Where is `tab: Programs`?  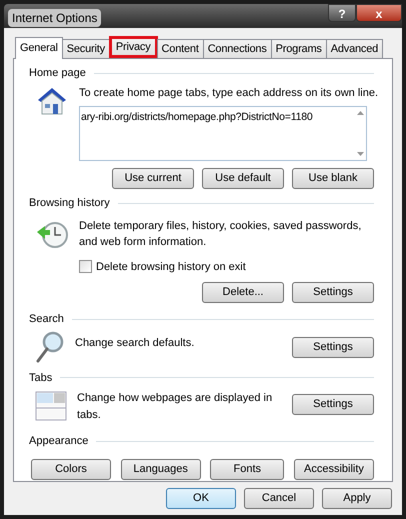
tab: Programs is located at coordinates (298, 48).